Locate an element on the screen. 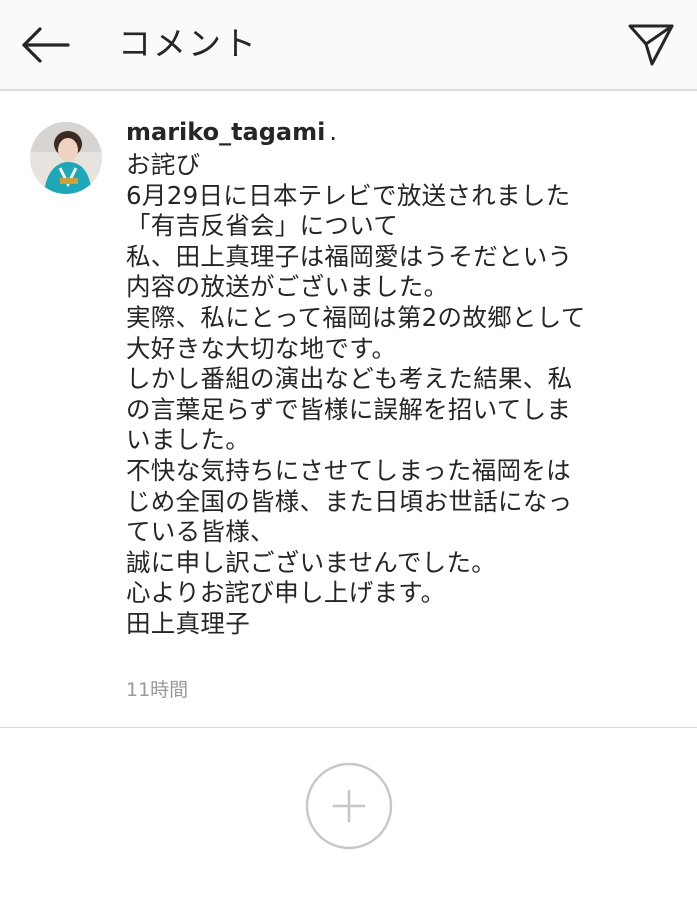 Image resolution: width=697 pixels, height=900 pixels. comment-line: お詫び is located at coordinates (163, 164).